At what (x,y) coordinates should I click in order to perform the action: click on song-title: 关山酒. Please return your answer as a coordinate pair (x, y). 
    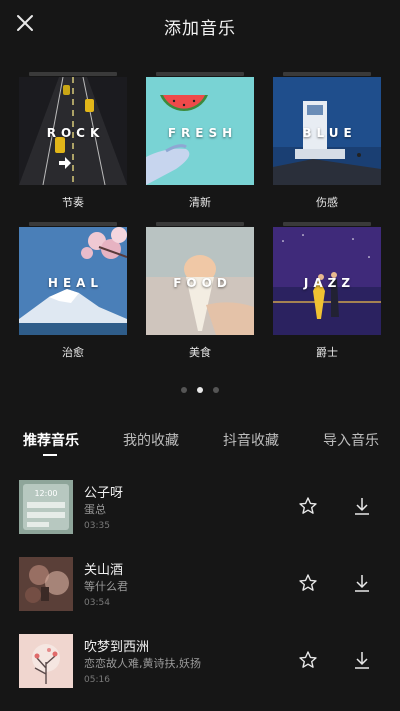
    Looking at the image, I should click on (104, 570).